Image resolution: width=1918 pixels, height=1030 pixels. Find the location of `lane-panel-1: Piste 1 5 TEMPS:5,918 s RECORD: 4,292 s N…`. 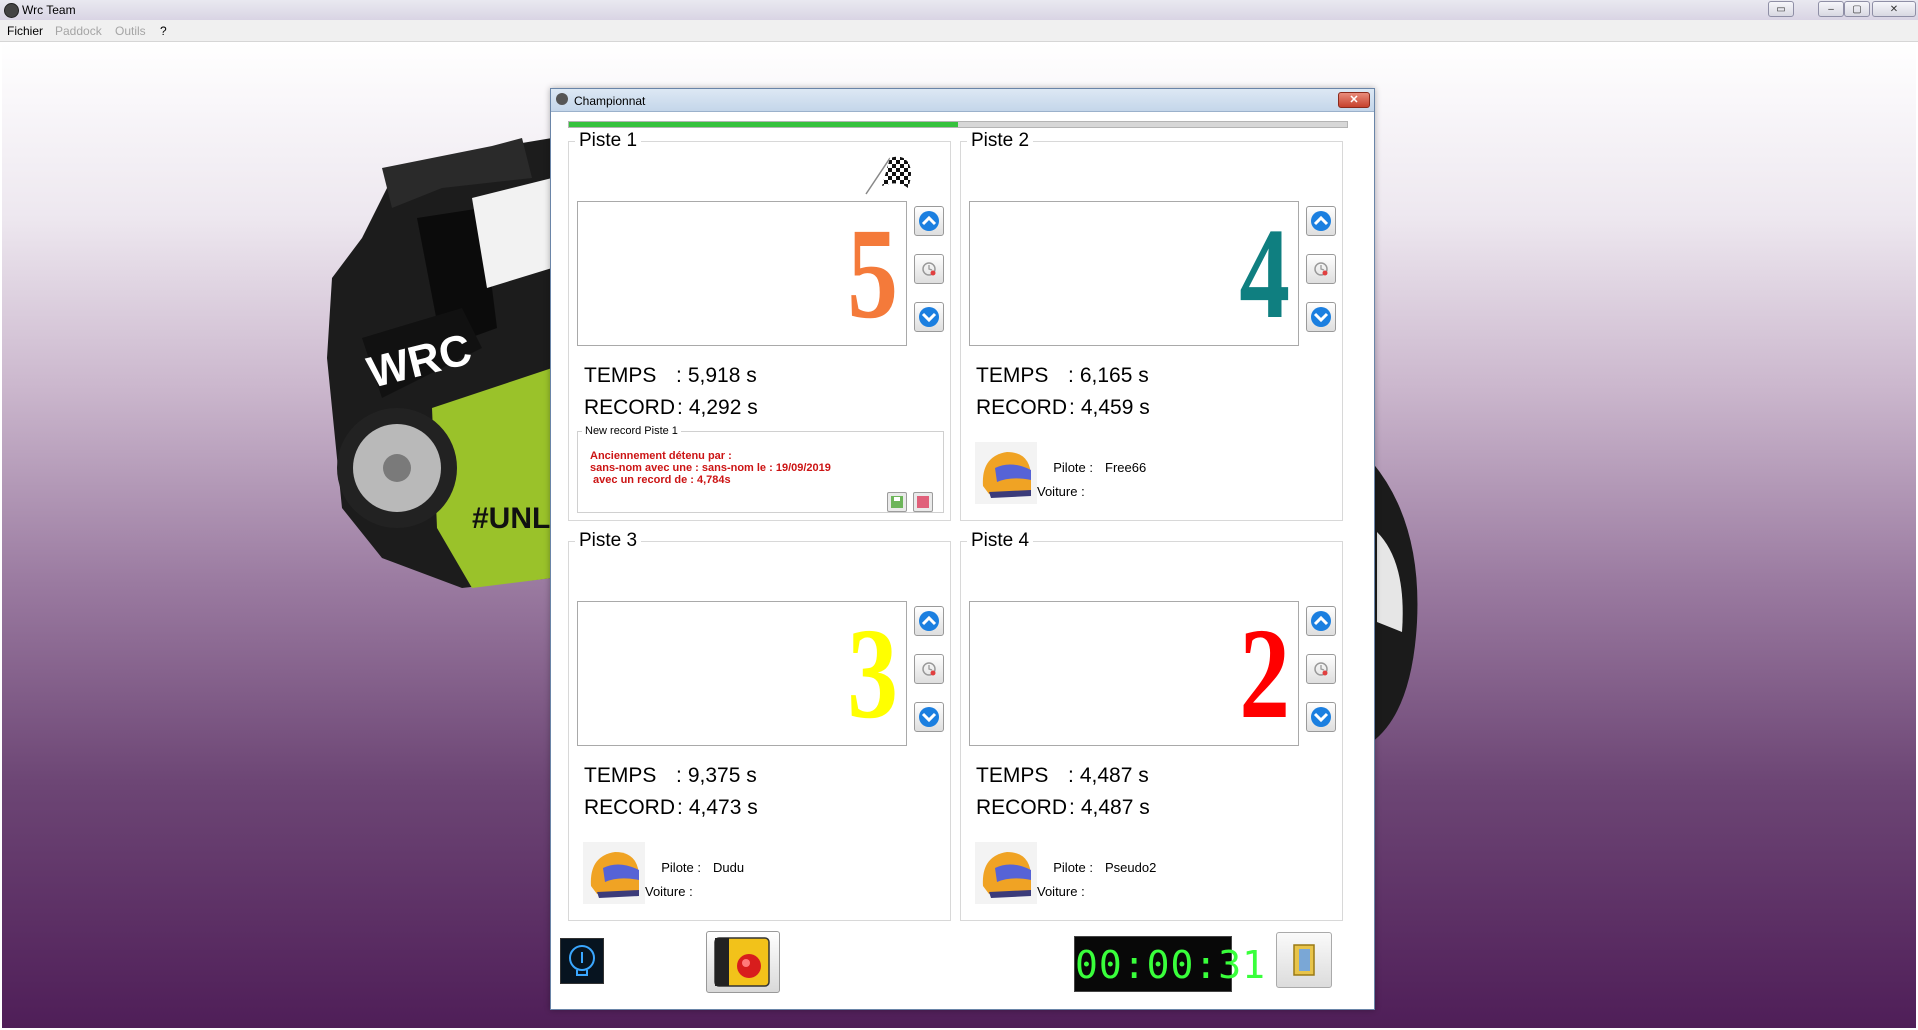

lane-panel-1: Piste 1 5 TEMPS:5,918 s RECORD: 4,292 s N… is located at coordinates (759, 325).